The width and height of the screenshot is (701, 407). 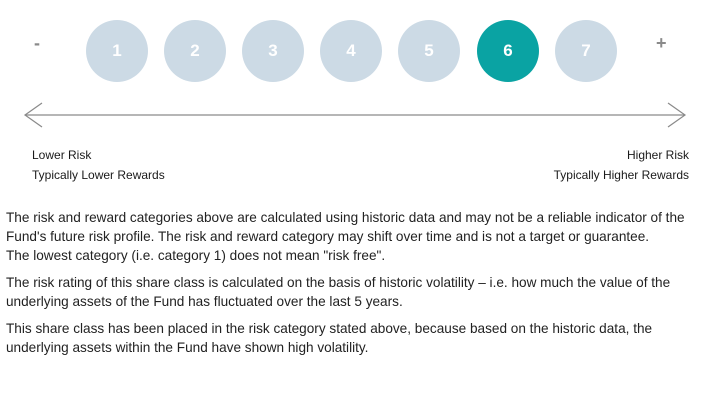 What do you see at coordinates (355, 115) in the screenshot?
I see `double-arrow-icon` at bounding box center [355, 115].